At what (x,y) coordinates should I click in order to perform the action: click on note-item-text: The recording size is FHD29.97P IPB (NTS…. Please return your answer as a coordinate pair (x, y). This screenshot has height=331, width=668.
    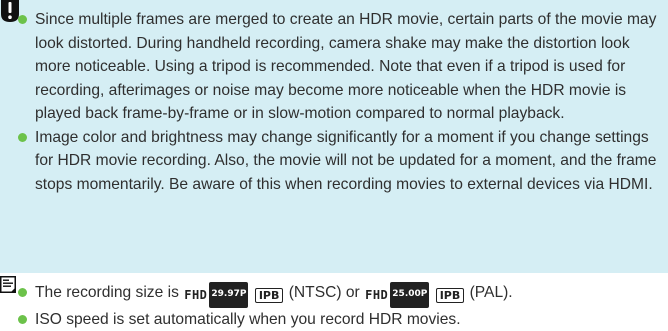
    Looking at the image, I should click on (346, 294).